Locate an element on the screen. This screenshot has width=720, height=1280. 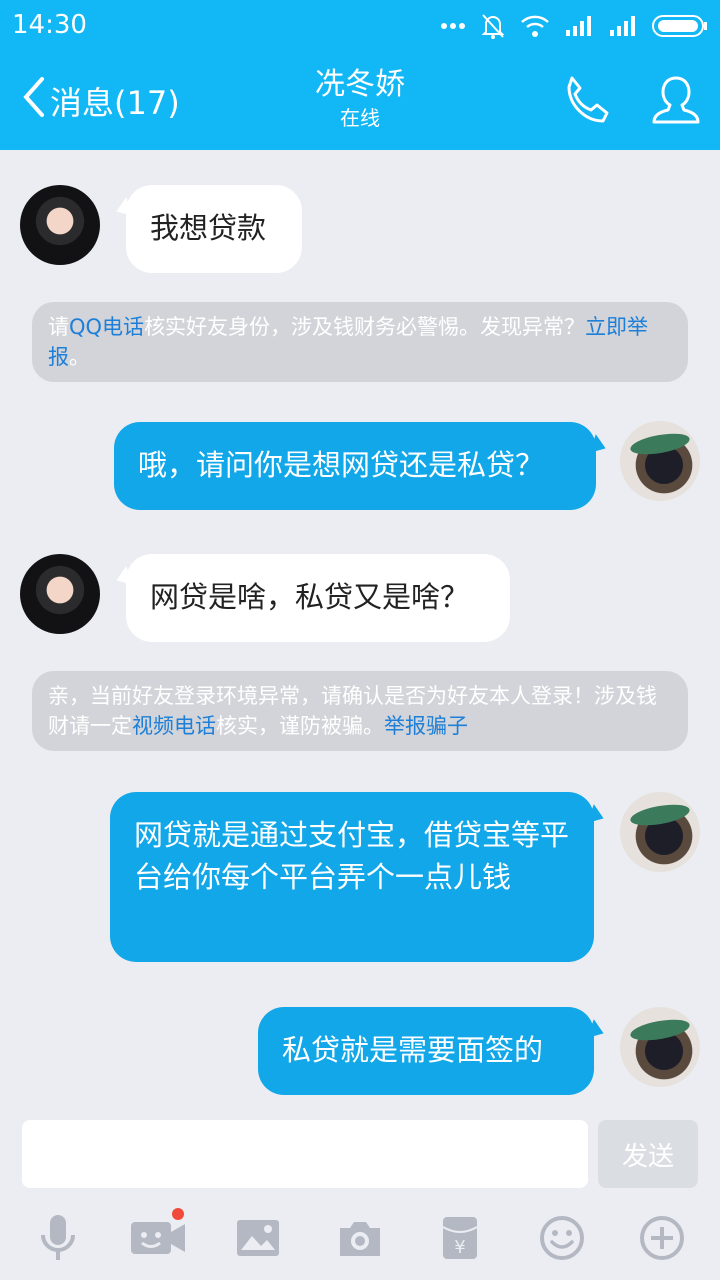
silent-bell-icon is located at coordinates (493, 26).